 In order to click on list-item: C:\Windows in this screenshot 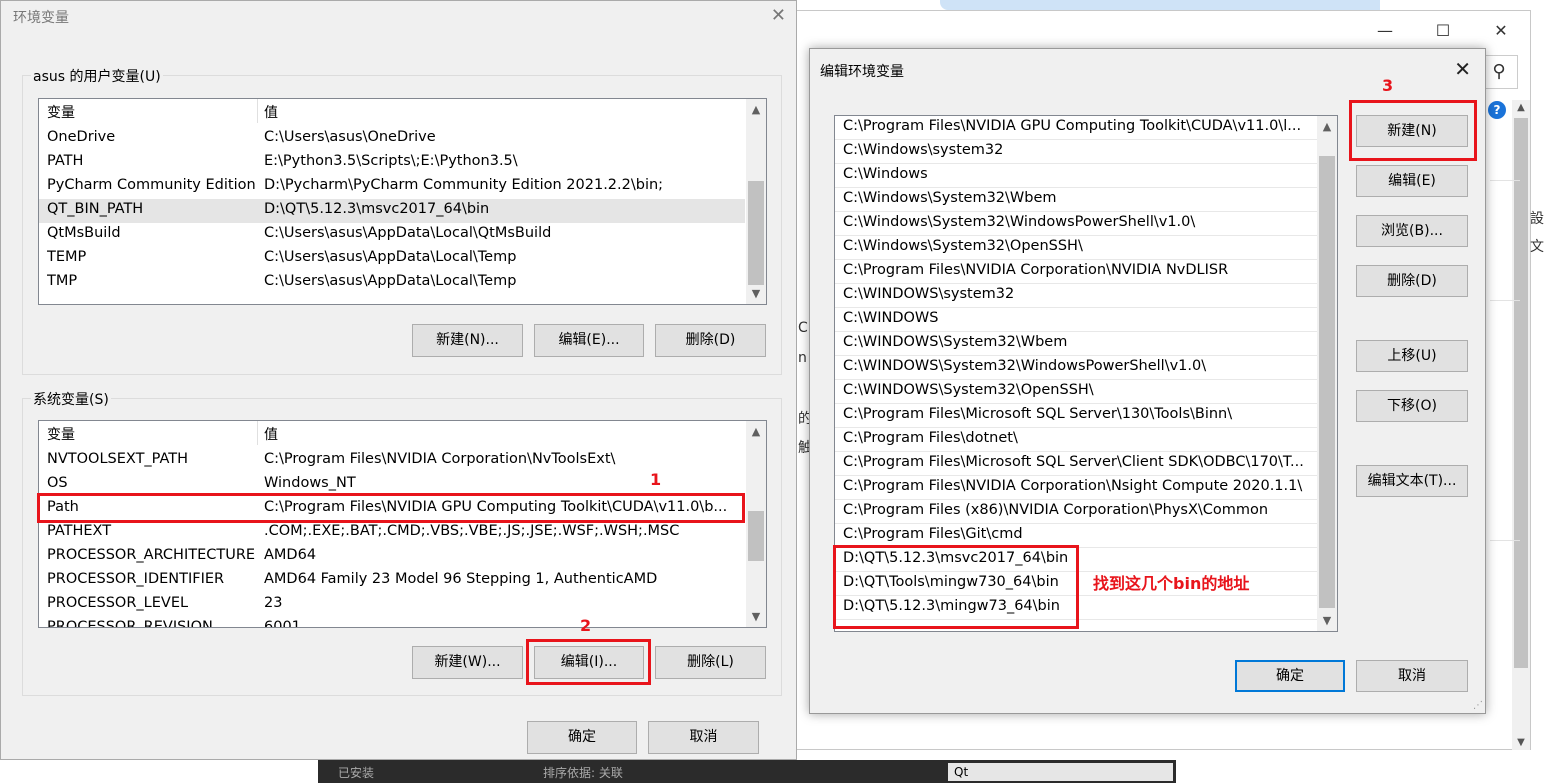, I will do `click(1076, 176)`.